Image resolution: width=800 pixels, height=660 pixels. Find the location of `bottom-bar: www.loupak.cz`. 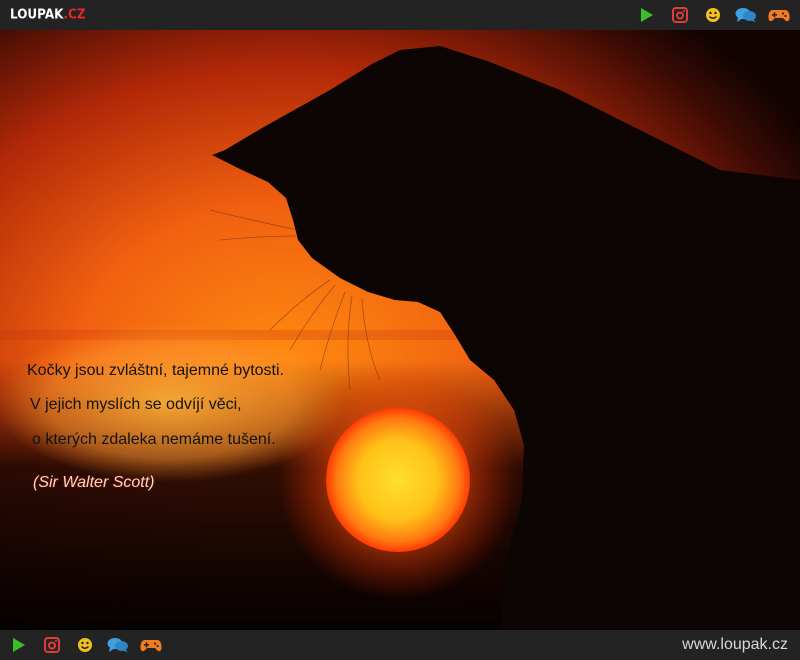

bottom-bar: www.loupak.cz is located at coordinates (400, 645).